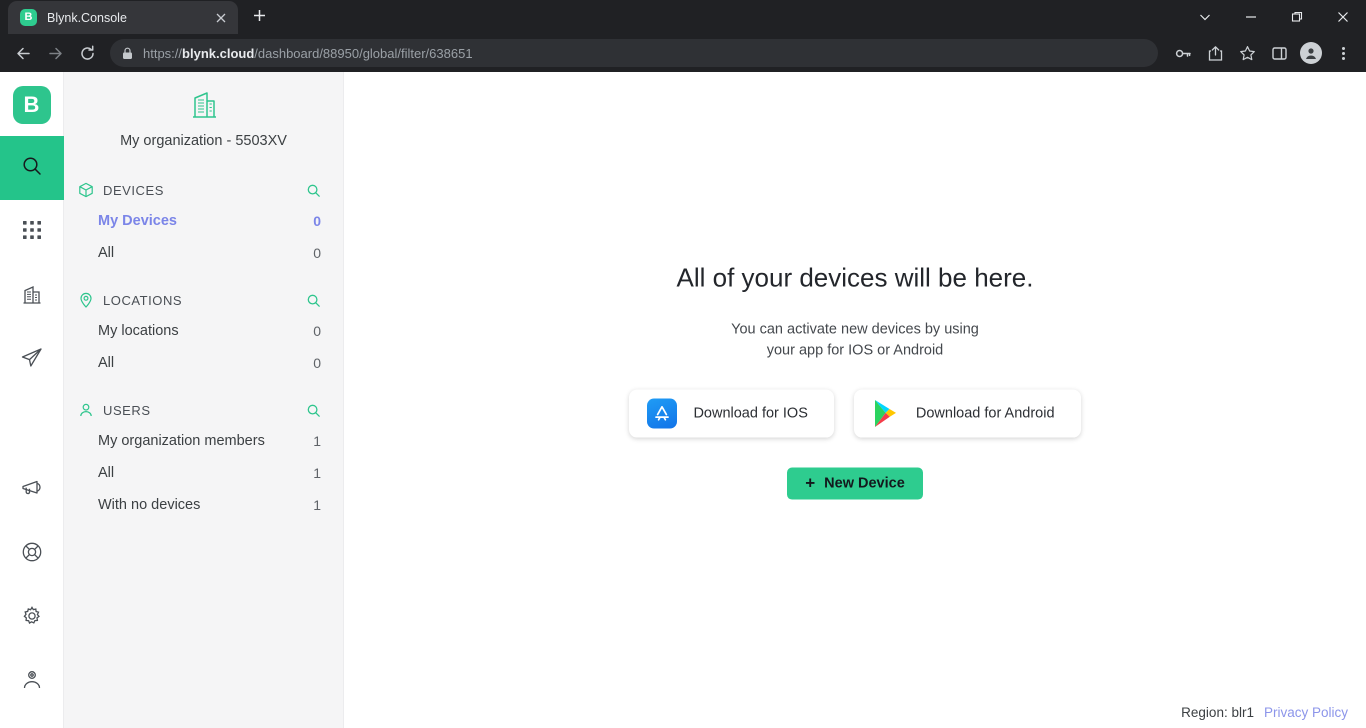 The height and width of the screenshot is (728, 1366). Describe the element at coordinates (203, 505) in the screenshot. I see `filter-row-users-no-devices: With no devices 1` at that location.